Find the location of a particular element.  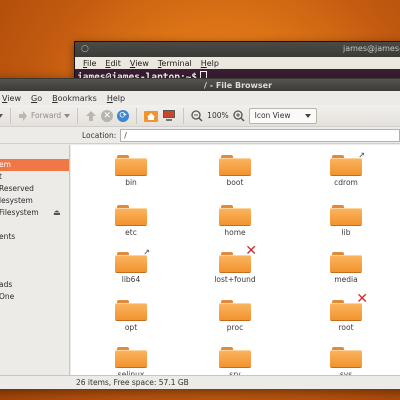

folder-item: etc is located at coordinates (131, 221).